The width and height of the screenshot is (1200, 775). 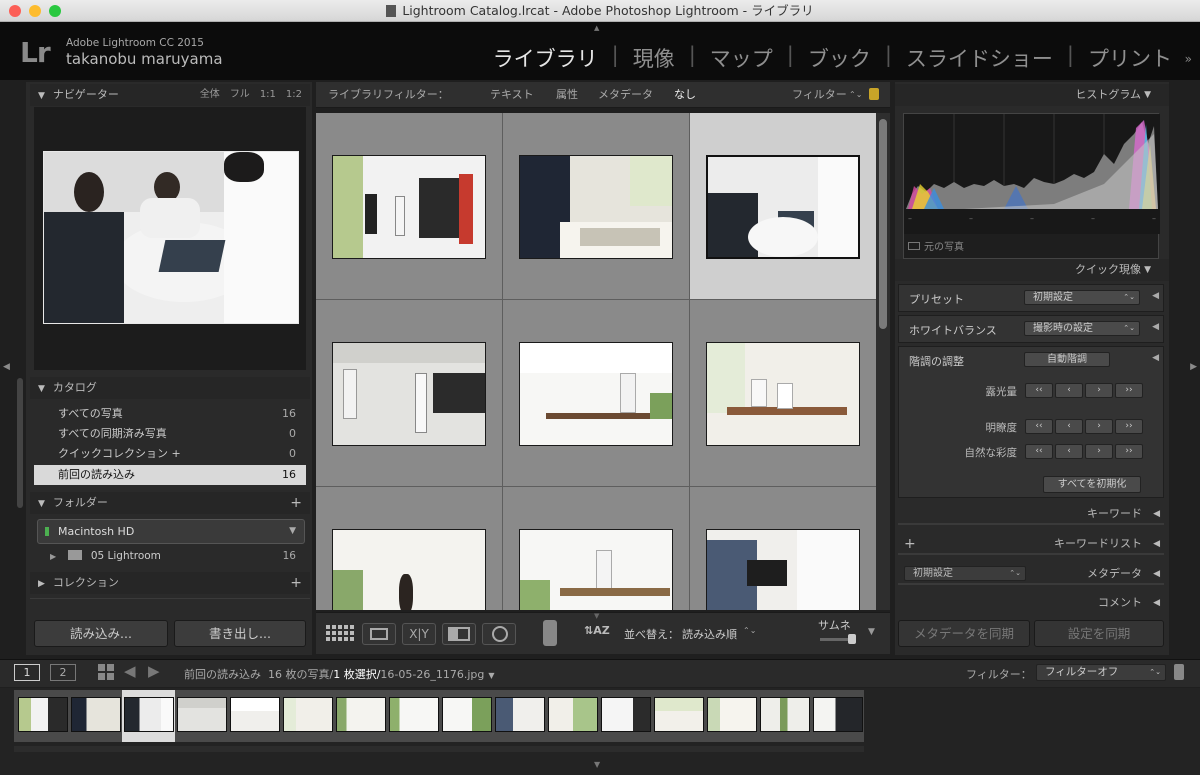 I want to click on left-panel-toggle-icon: ◀, so click(x=6, y=367).